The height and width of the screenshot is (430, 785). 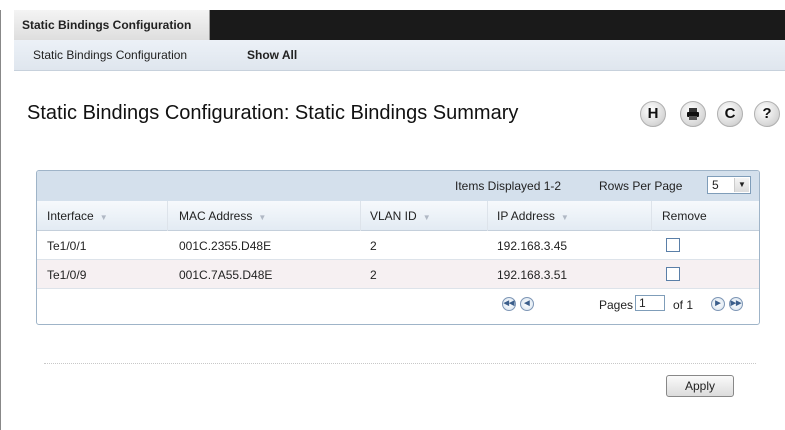 I want to click on cell-mac-address: 001C.7A55.D48E, so click(x=226, y=275).